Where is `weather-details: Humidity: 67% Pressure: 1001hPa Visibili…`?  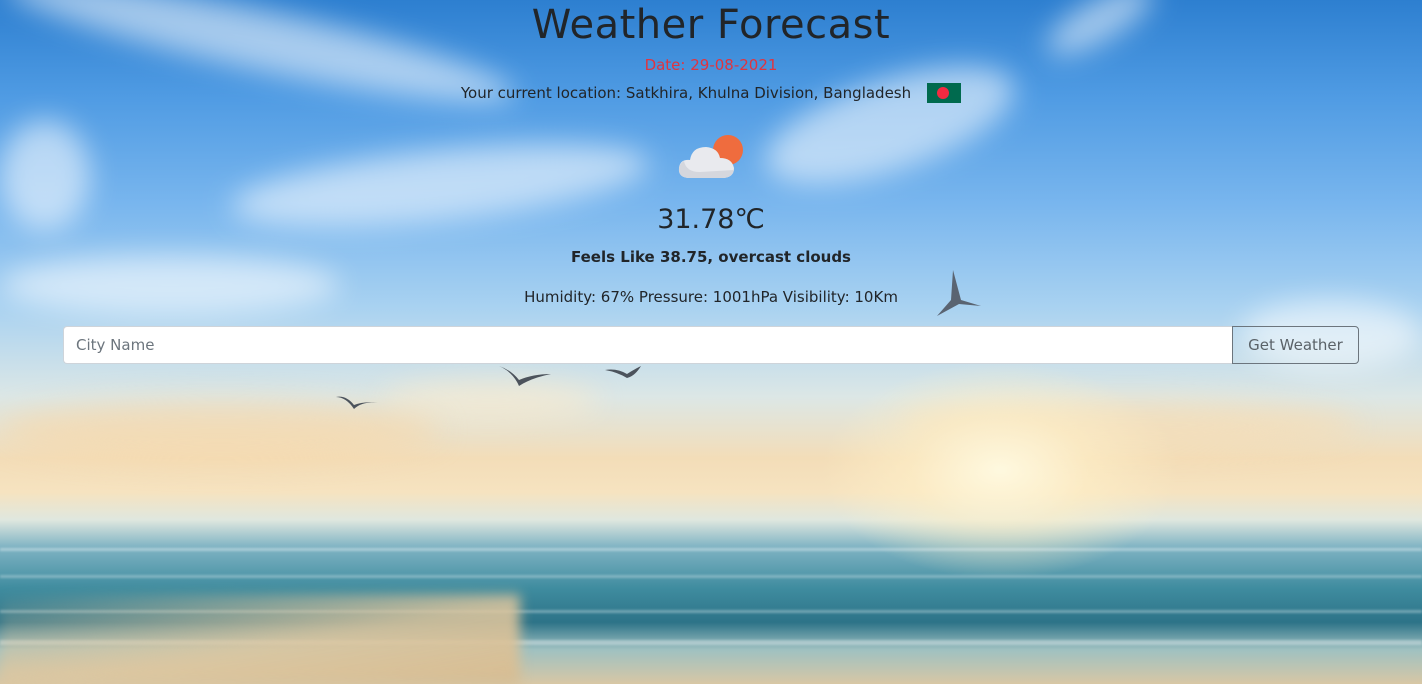
weather-details: Humidity: 67% Pressure: 1001hPa Visibili… is located at coordinates (711, 297).